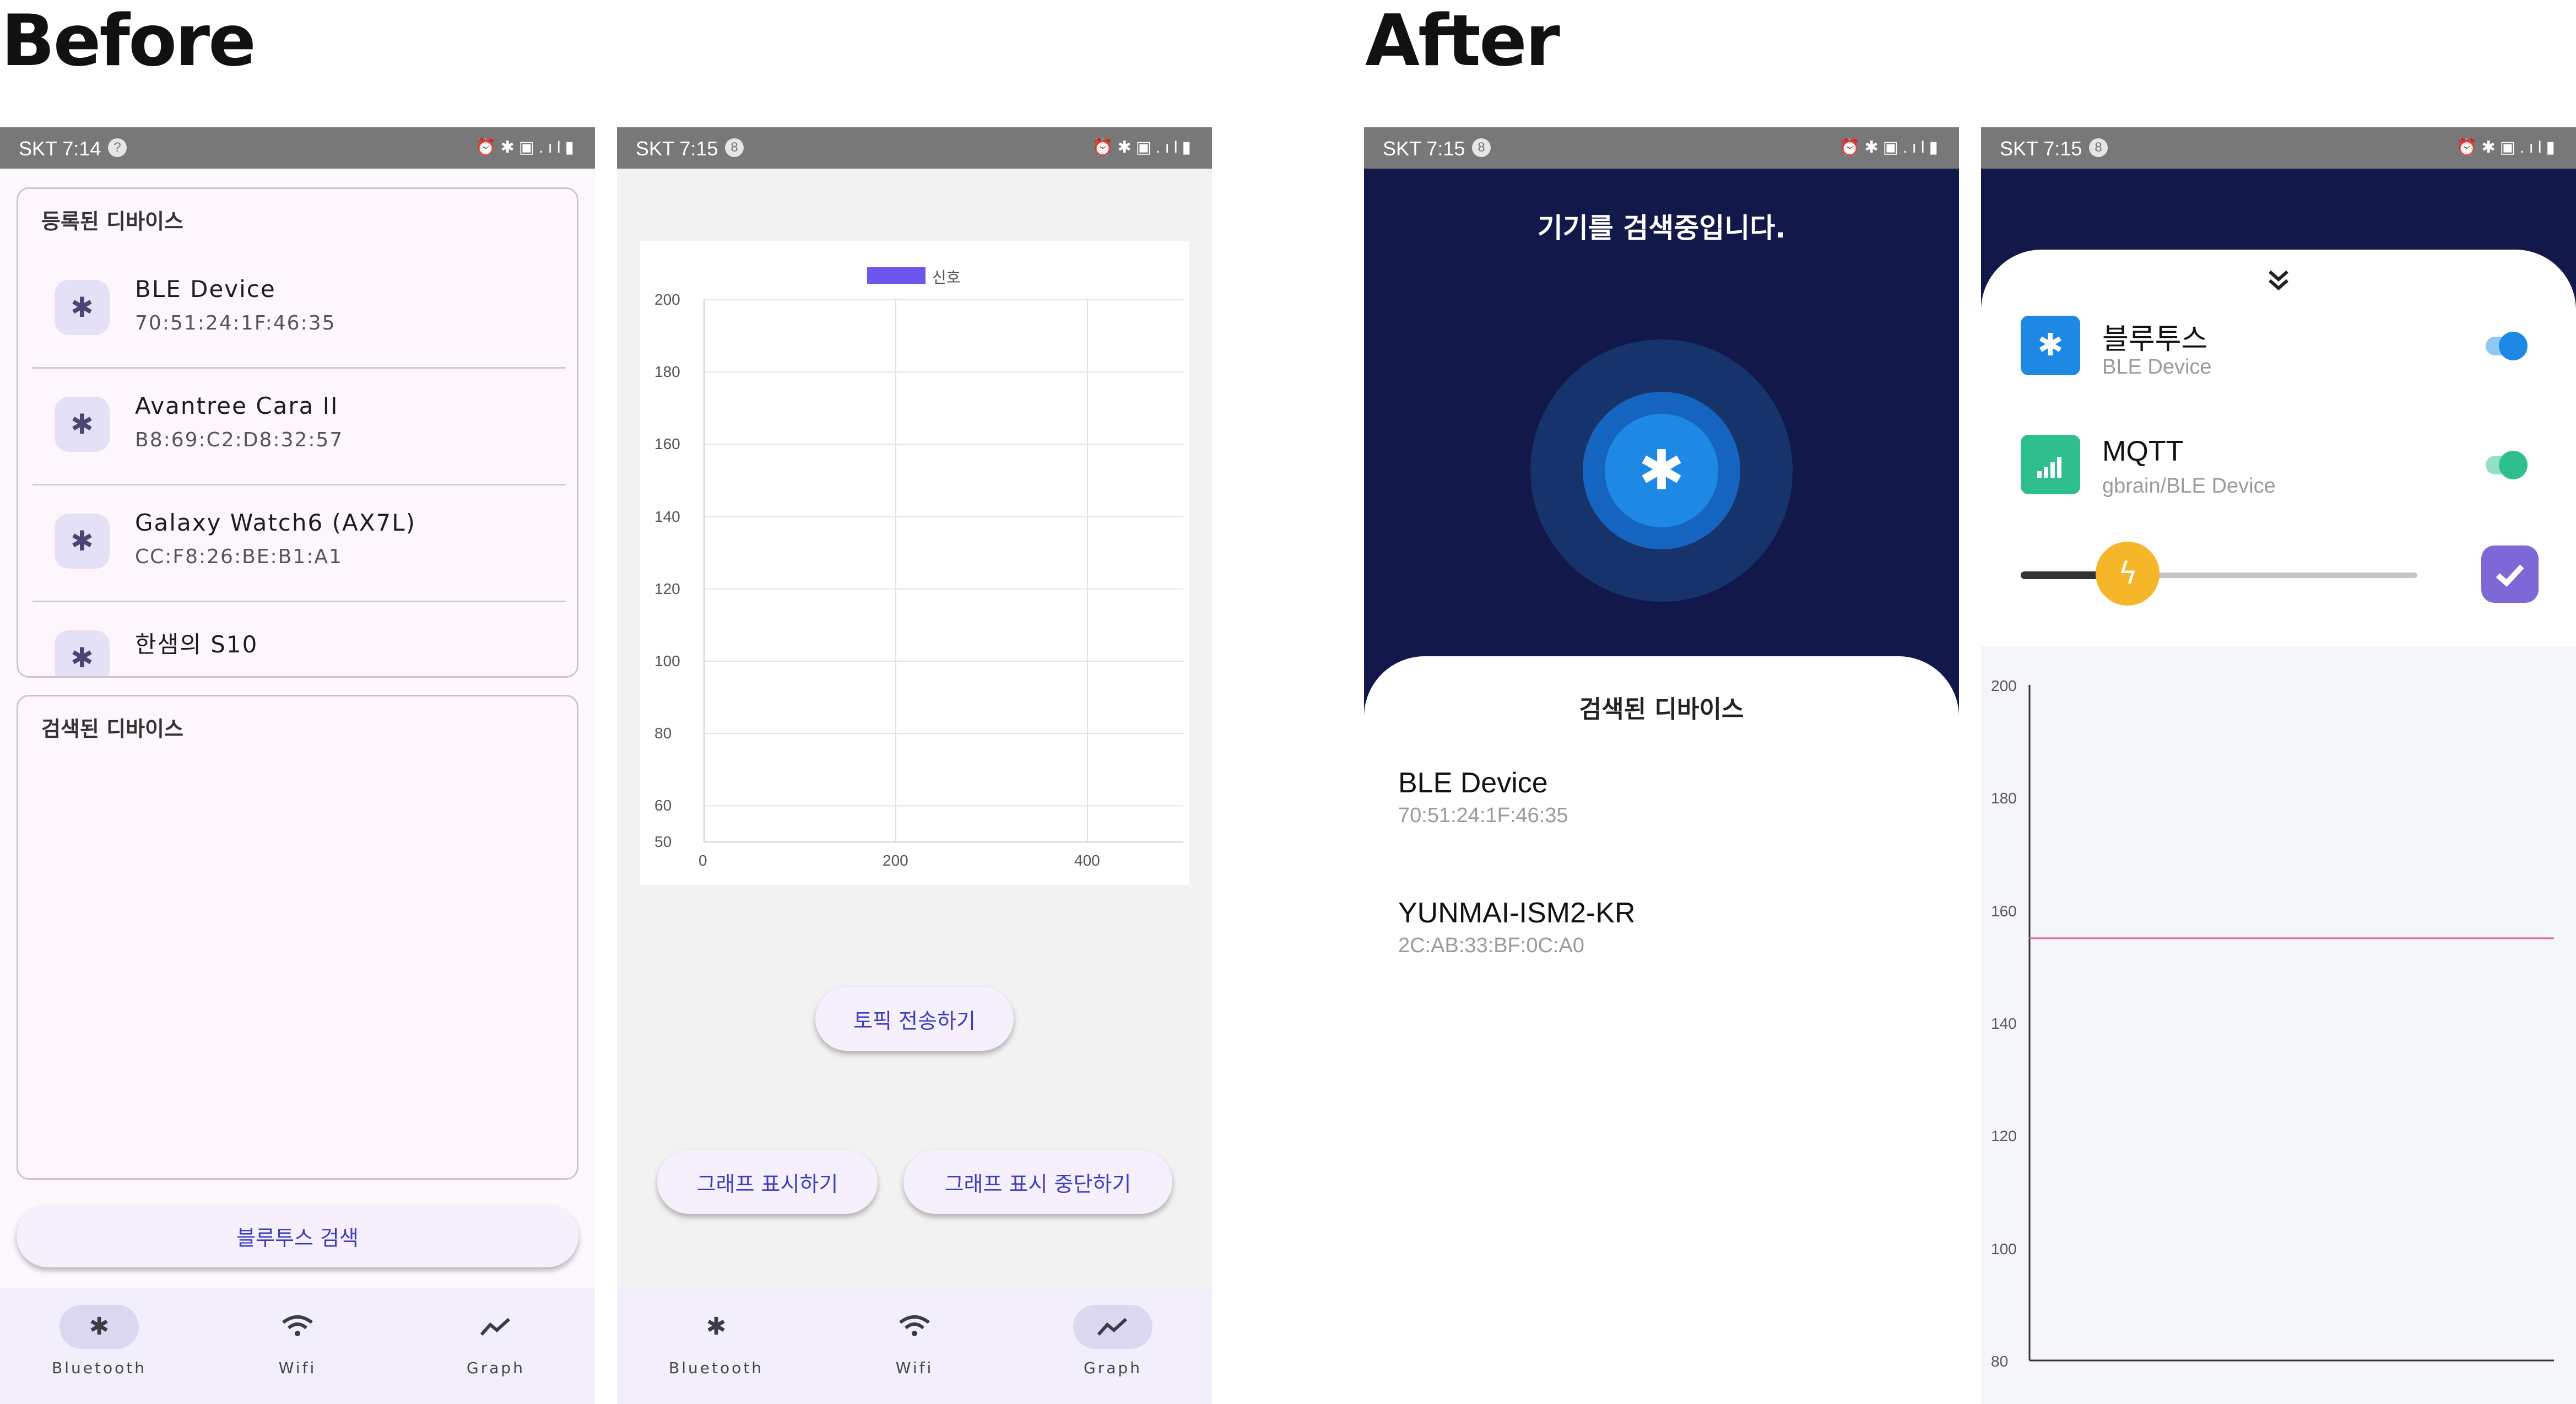 The width and height of the screenshot is (2576, 1404). Describe the element at coordinates (1661, 952) in the screenshot. I see `found-device-row: YUNMAI-ISM2-KR 2C:AB:33:BF:0C:A0` at that location.